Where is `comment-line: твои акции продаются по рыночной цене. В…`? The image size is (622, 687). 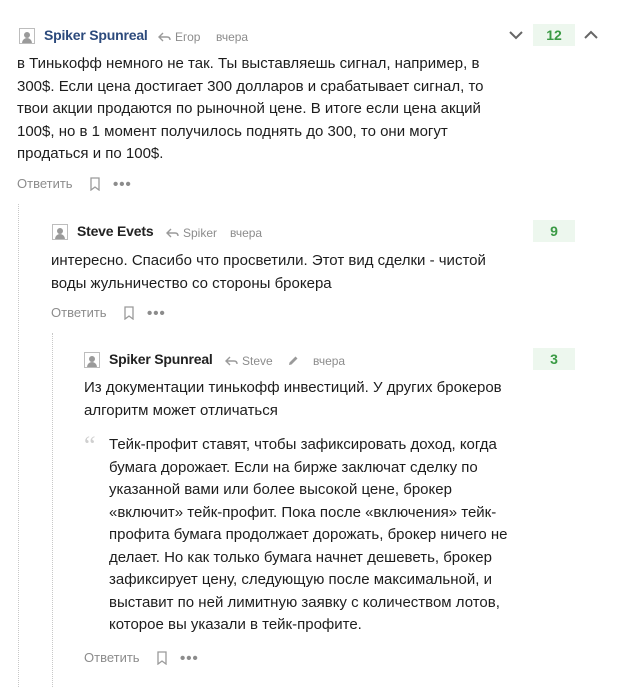 comment-line: твои акции продаются по рыночной цене. В… is located at coordinates (249, 108).